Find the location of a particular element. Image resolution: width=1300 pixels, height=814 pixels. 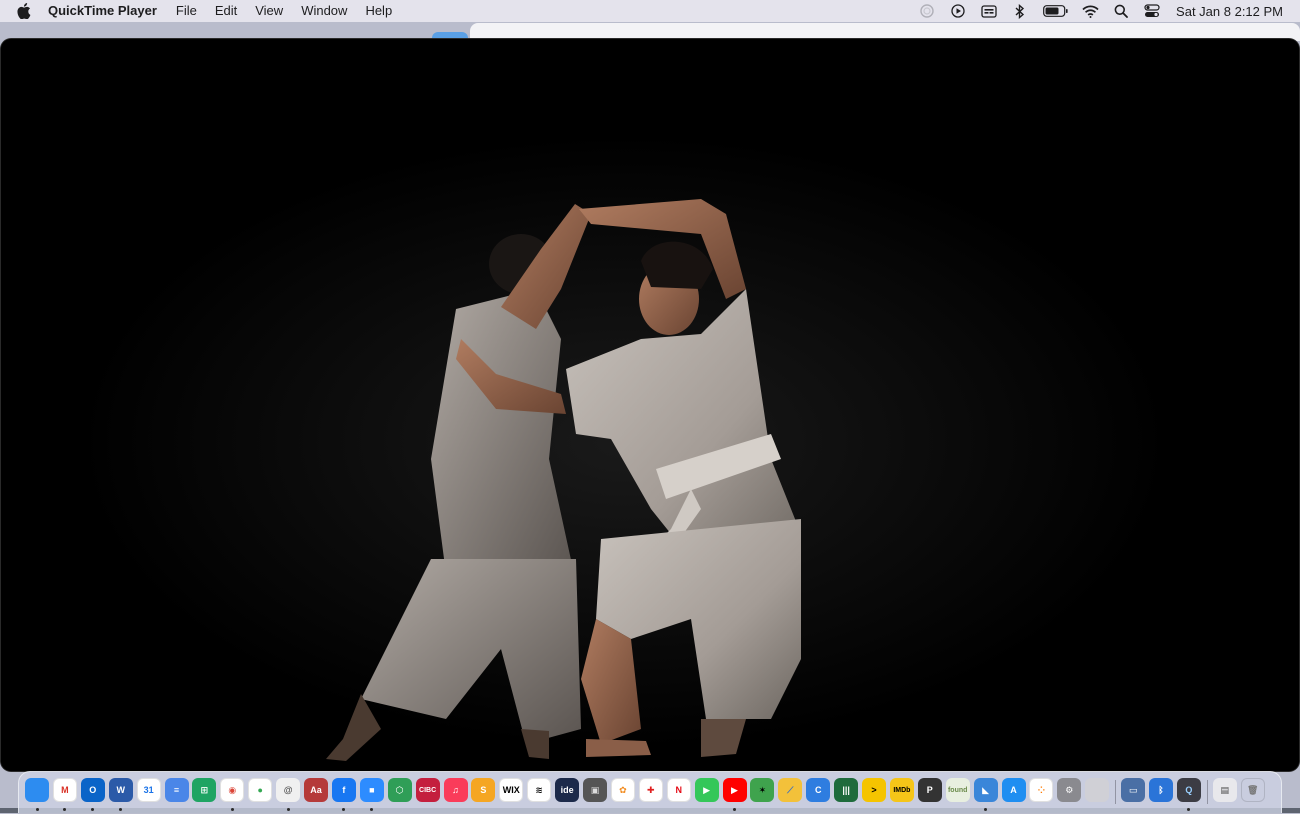

menu-view: View is located at coordinates (269, 11).